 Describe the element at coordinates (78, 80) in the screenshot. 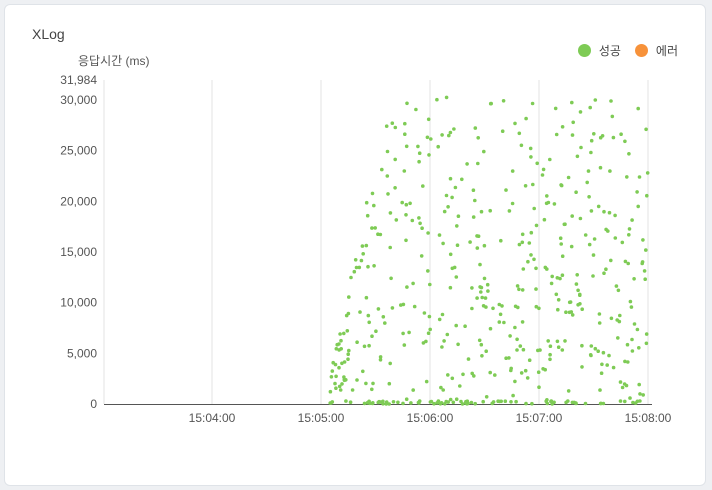

I see `y-max-label: 31,984` at that location.